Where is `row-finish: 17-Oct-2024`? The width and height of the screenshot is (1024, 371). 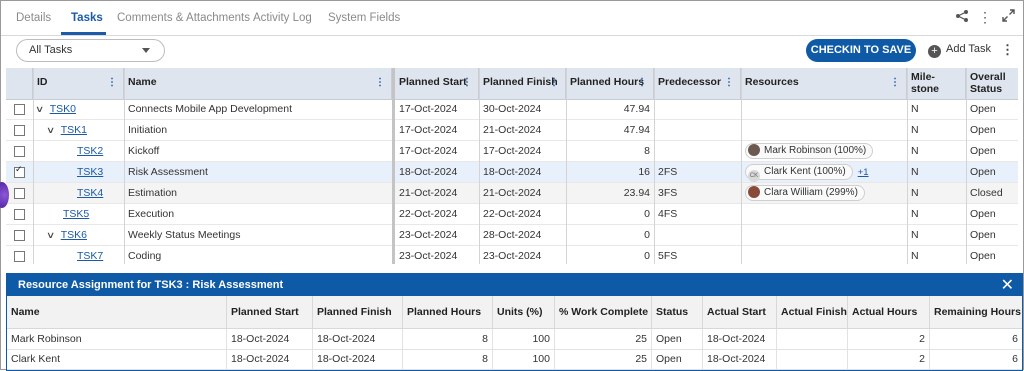
row-finish: 17-Oct-2024 is located at coordinates (512, 151).